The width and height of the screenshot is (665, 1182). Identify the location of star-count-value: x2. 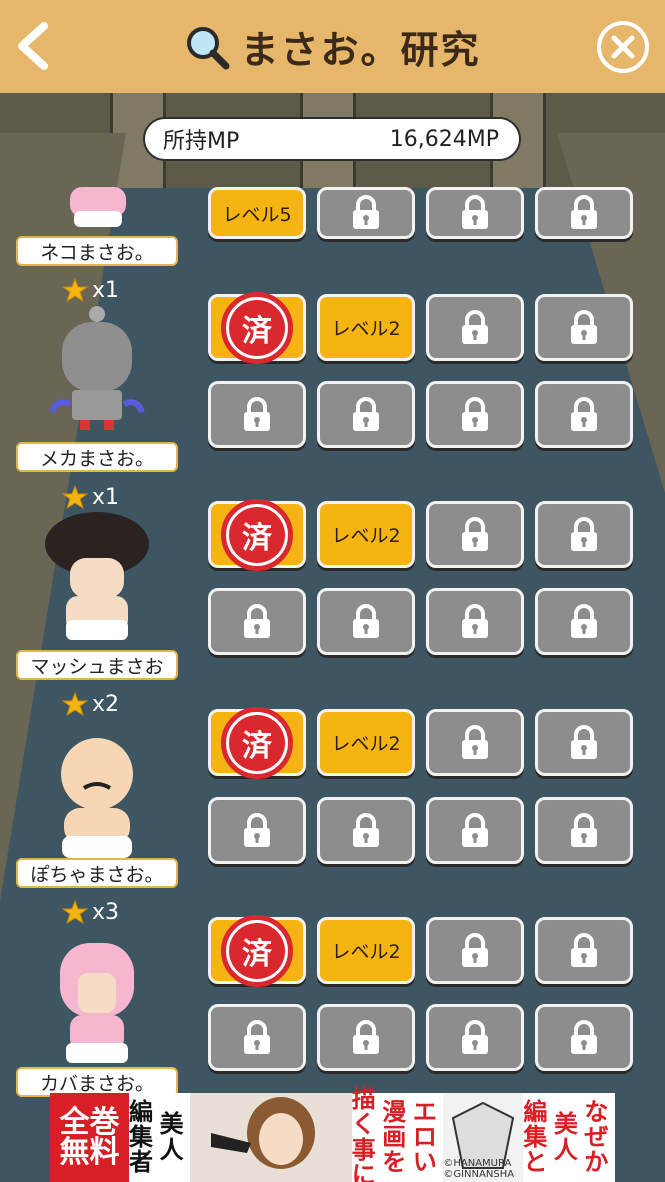
(106, 704).